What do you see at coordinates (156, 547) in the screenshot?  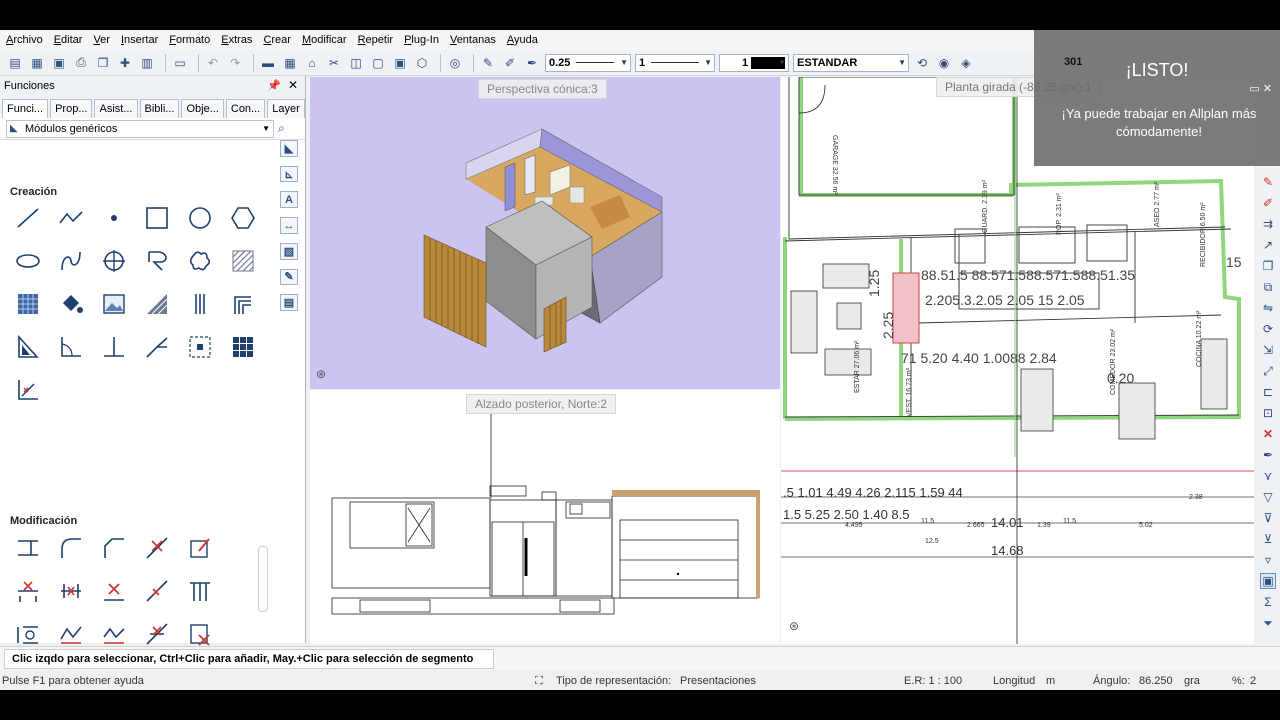 I see `delete-segment-tool-icon` at bounding box center [156, 547].